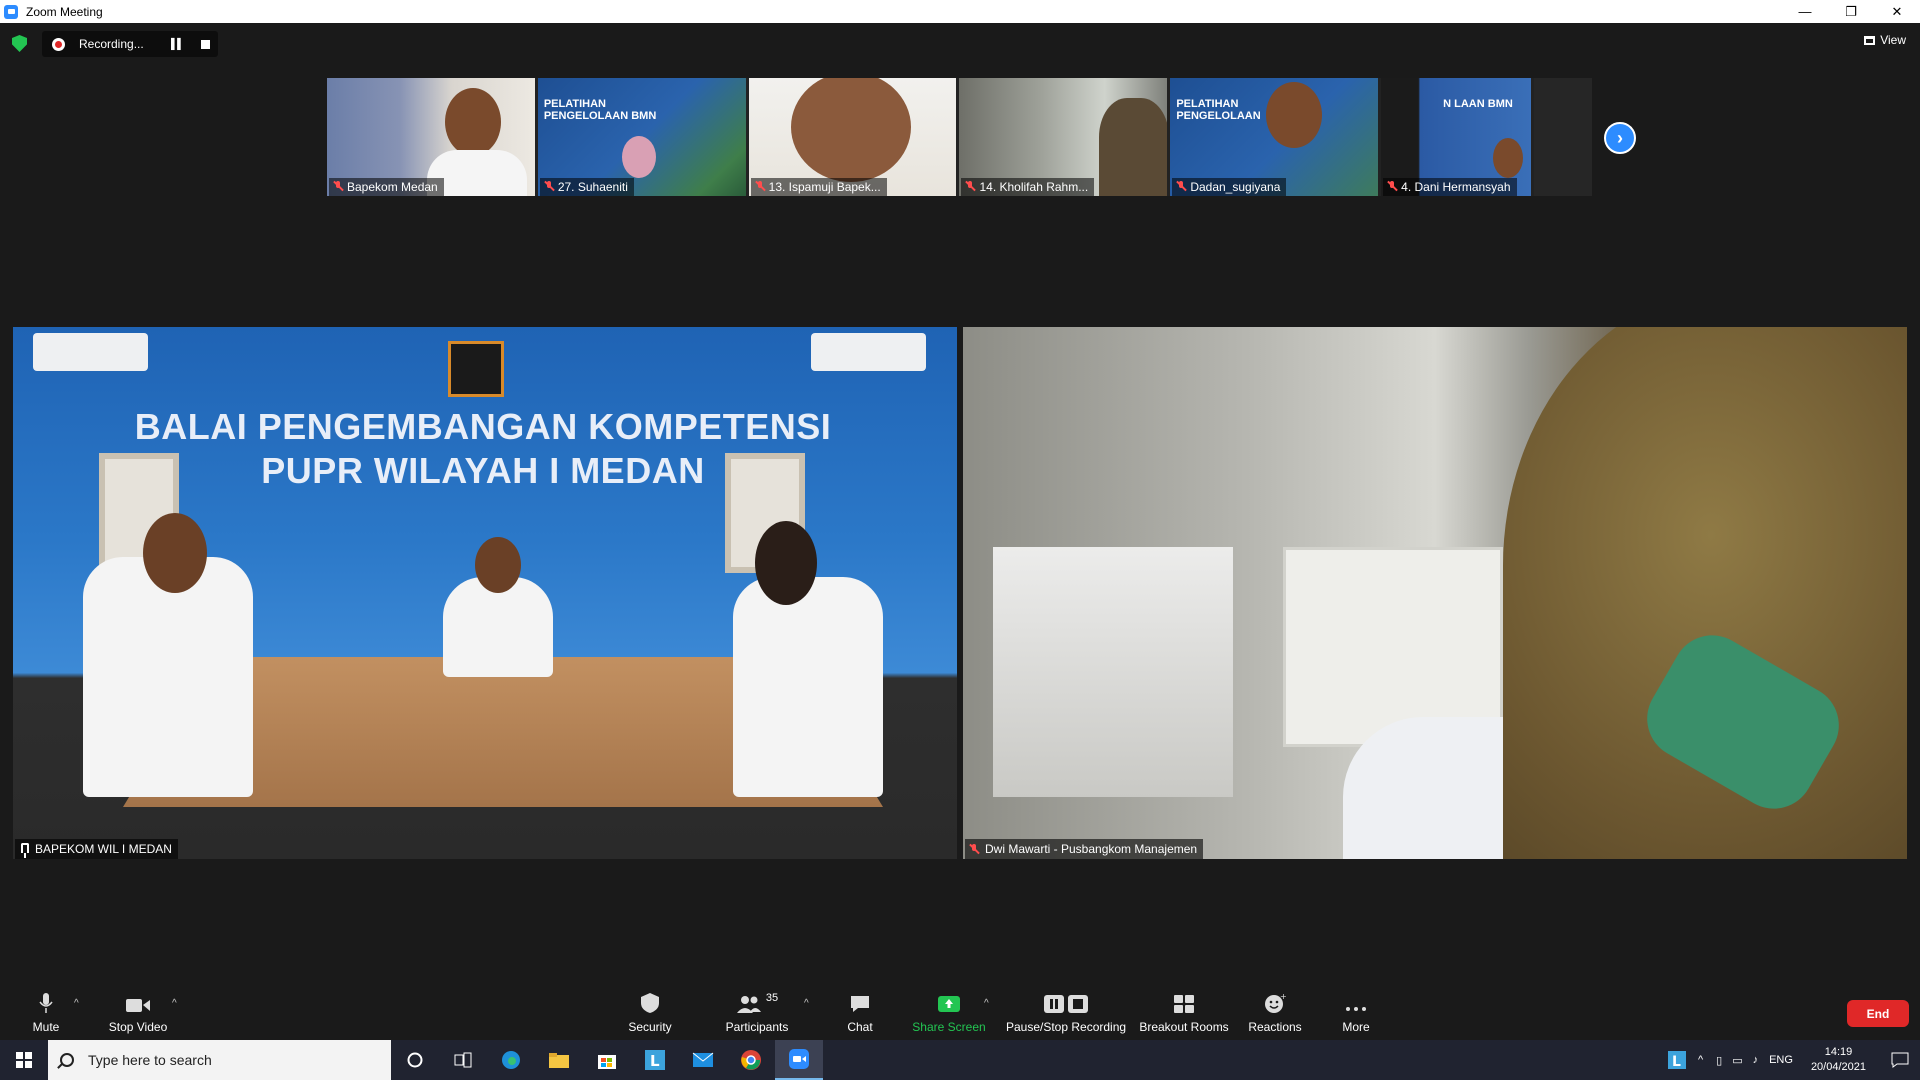 Image resolution: width=1920 pixels, height=1080 pixels. I want to click on search-icon, so click(67, 1060).